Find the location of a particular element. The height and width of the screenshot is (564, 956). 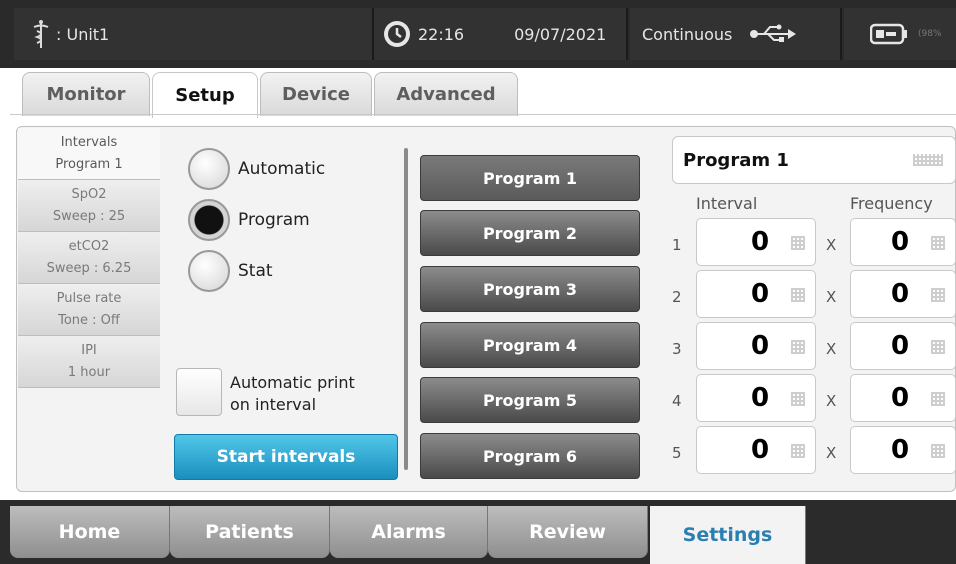

keyboard-icon is located at coordinates (928, 160).